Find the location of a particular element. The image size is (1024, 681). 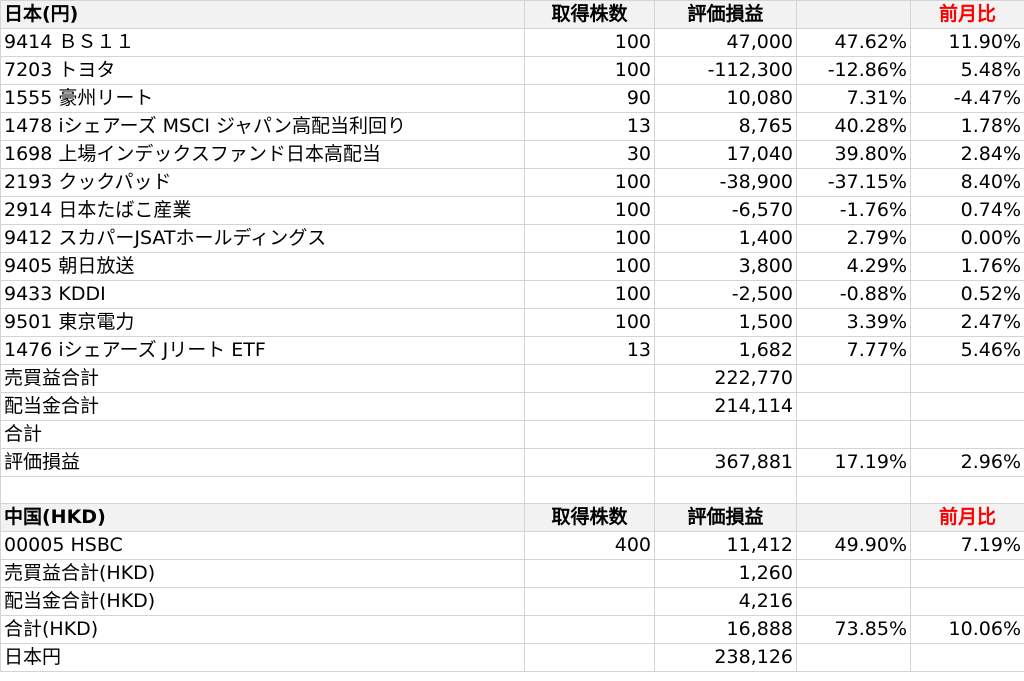

percent-cell: -37.15% is located at coordinates (853, 182).